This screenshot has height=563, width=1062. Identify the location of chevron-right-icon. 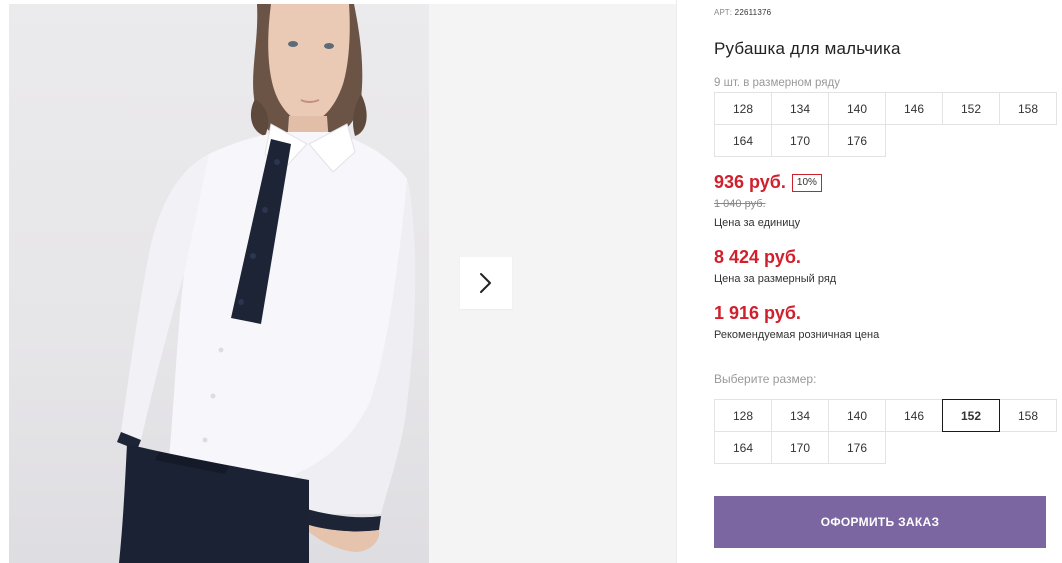
(485, 283).